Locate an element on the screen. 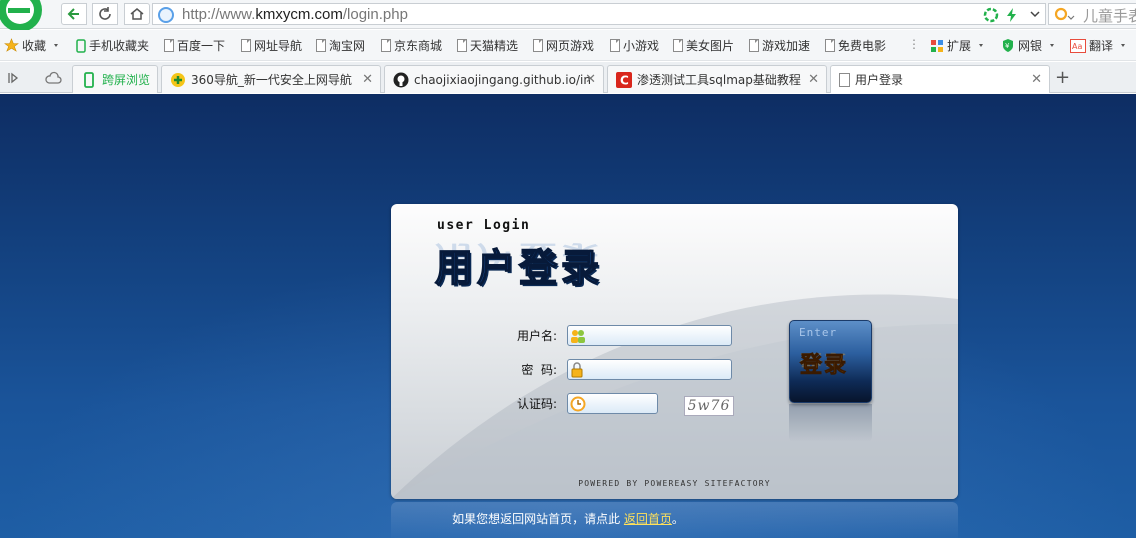 Image resolution: width=1136 pixels, height=538 pixels. login-subtitle: user Login is located at coordinates (484, 225).